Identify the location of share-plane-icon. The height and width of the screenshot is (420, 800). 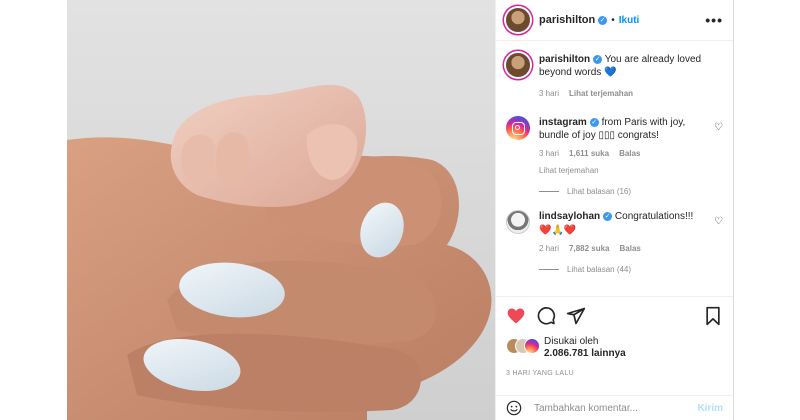
(576, 316).